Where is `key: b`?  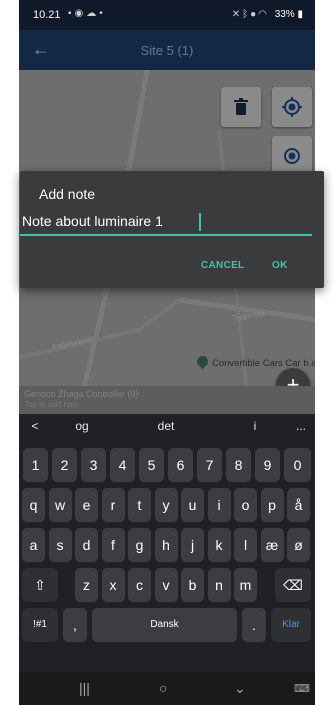
key: b is located at coordinates (192, 585).